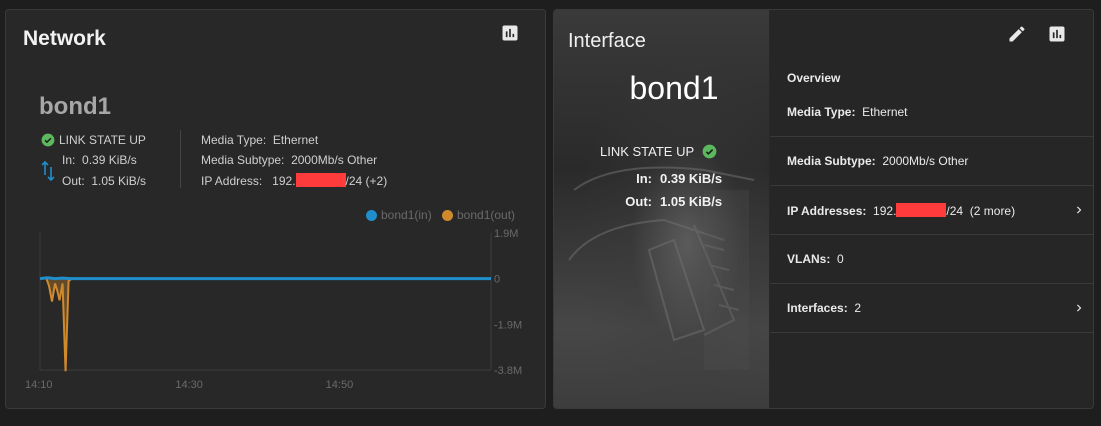 This screenshot has height=426, width=1101. I want to click on if-ip-label: IP Addresses:, so click(827, 211).